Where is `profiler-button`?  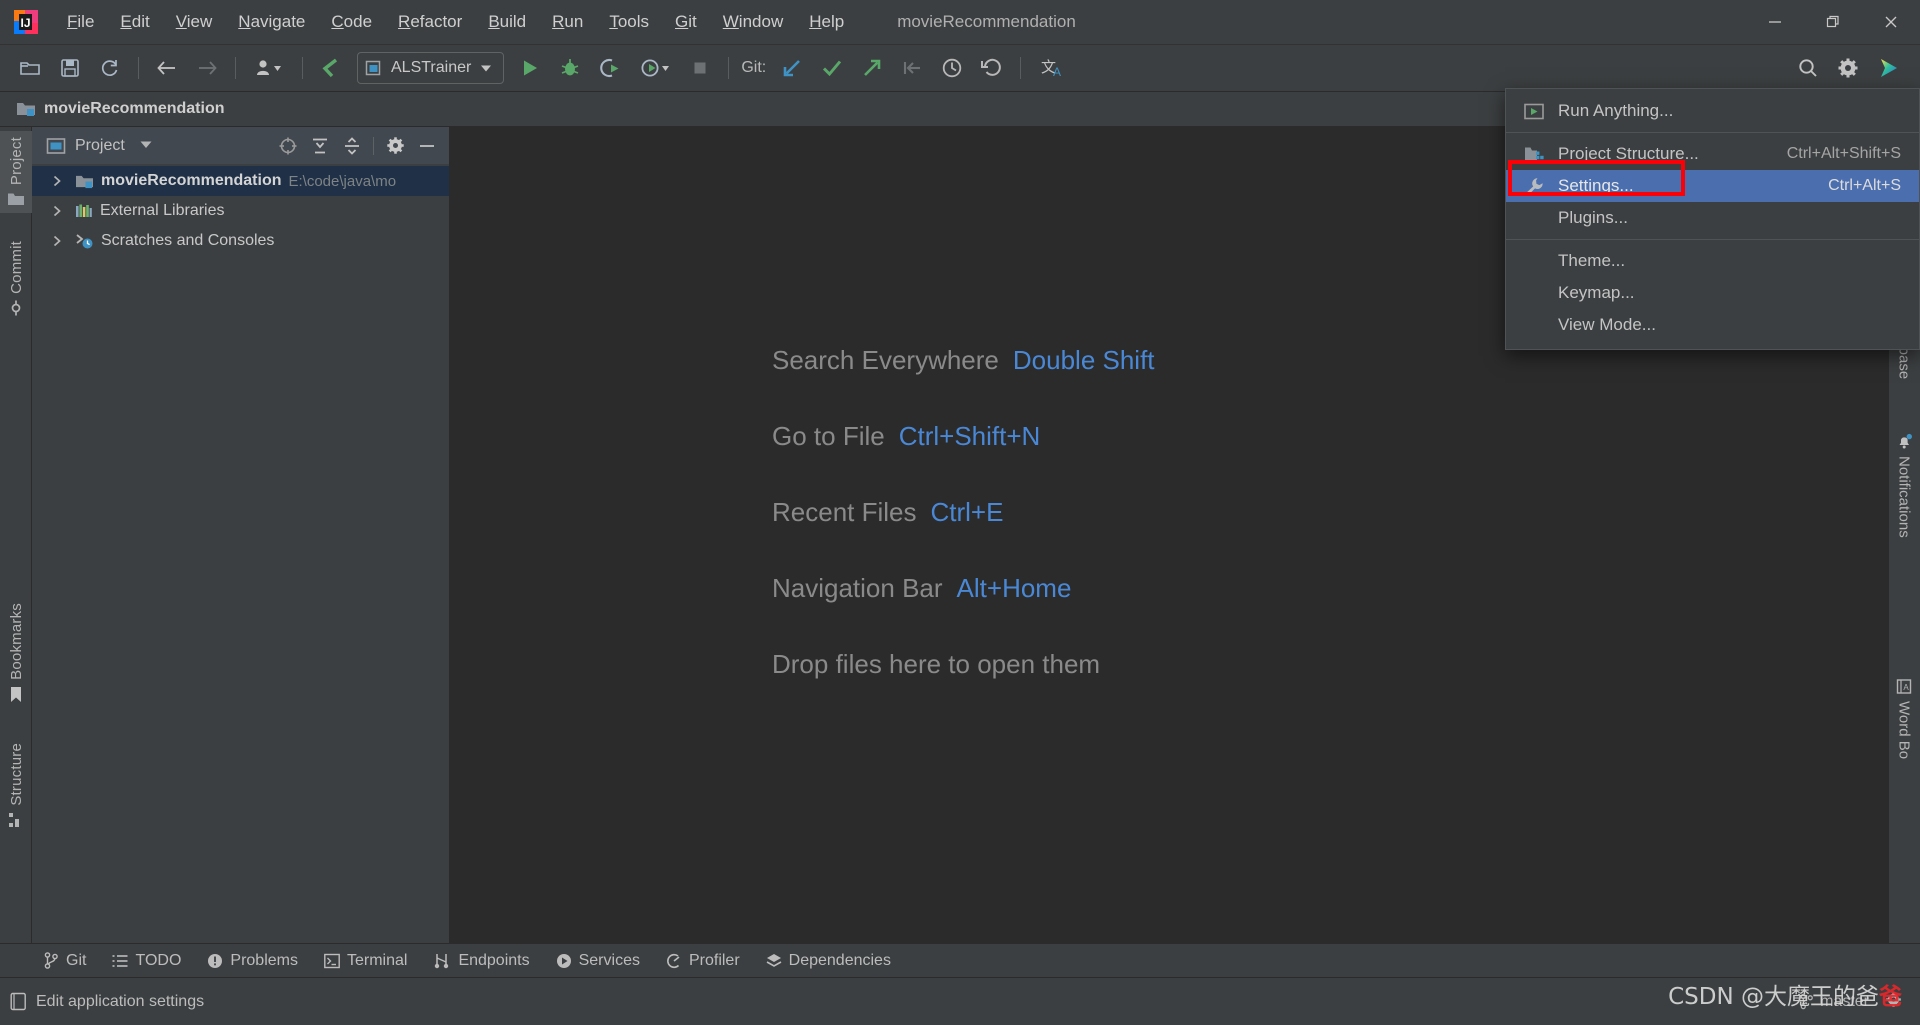
profiler-button is located at coordinates (655, 68).